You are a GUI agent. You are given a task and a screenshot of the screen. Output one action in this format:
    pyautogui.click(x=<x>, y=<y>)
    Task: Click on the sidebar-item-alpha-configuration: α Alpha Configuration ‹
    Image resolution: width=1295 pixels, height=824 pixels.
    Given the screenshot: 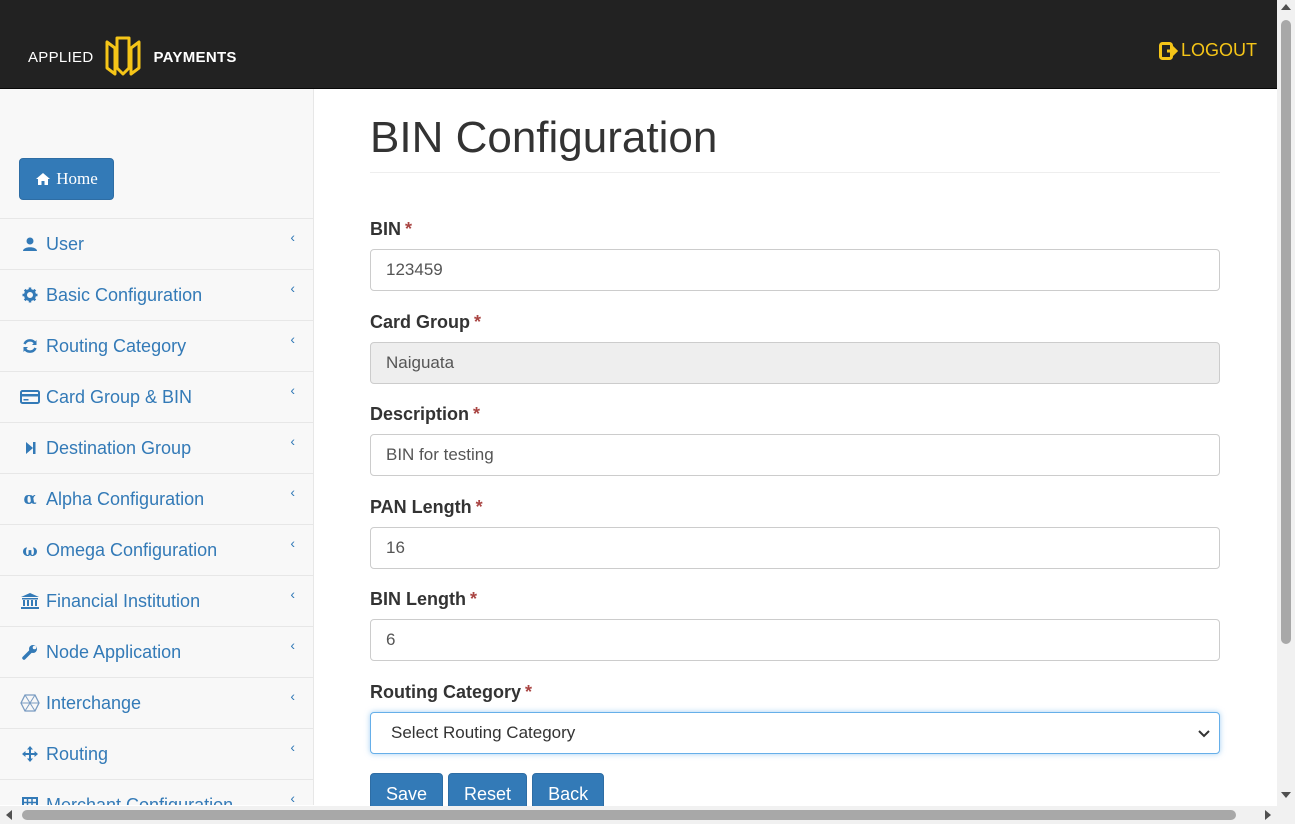 What is the action you would take?
    pyautogui.click(x=156, y=498)
    